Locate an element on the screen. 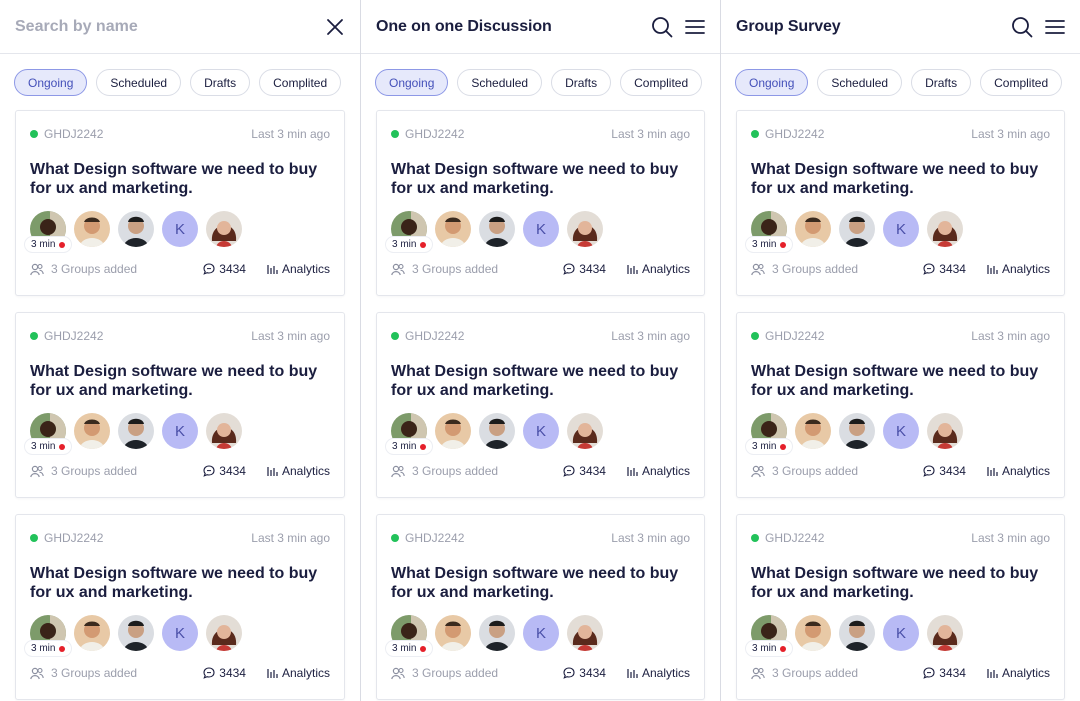 This screenshot has height=701, width=1080. card-code-label: GHDJ2242 is located at coordinates (74, 134).